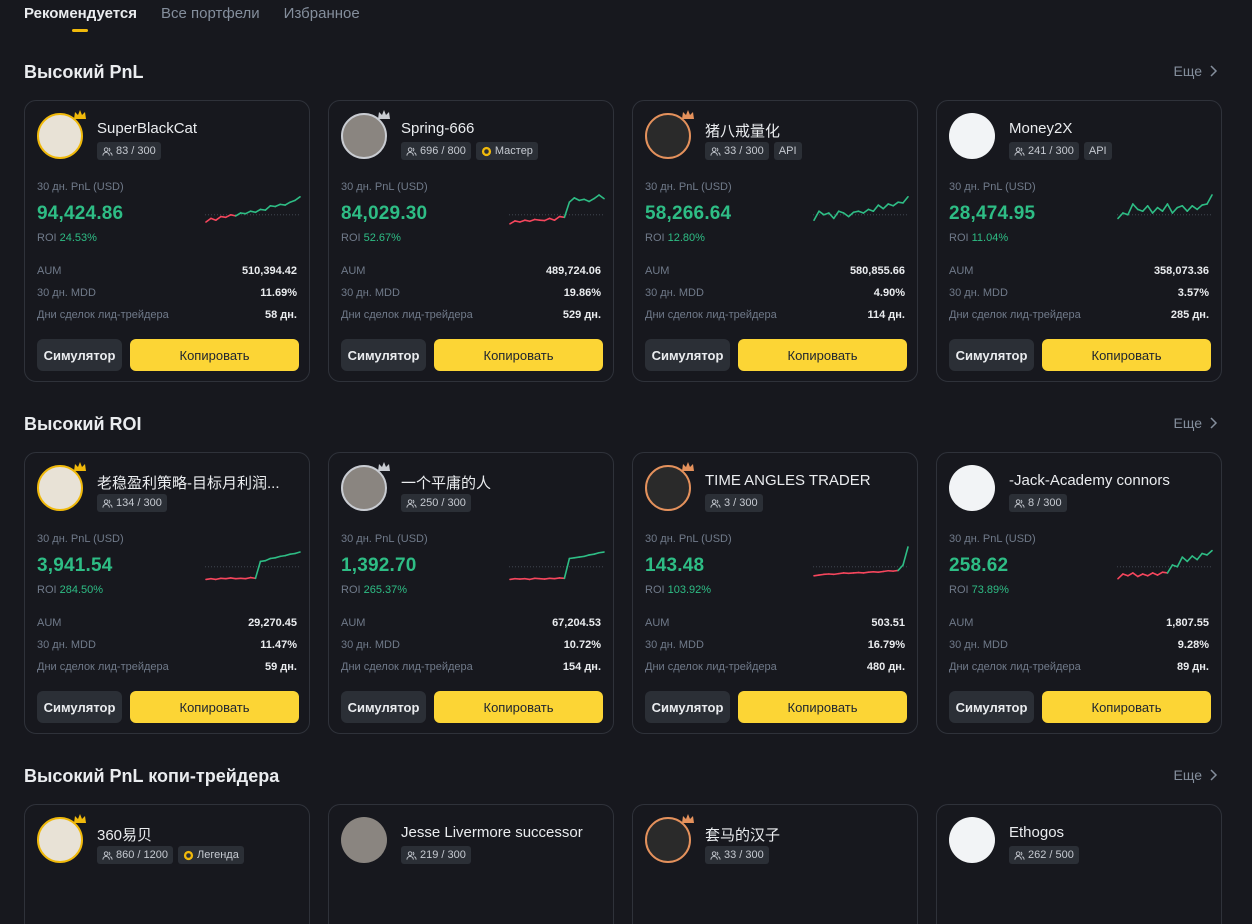 Image resolution: width=1252 pixels, height=924 pixels. I want to click on trader-badges: 241 / 300API, so click(1060, 151).